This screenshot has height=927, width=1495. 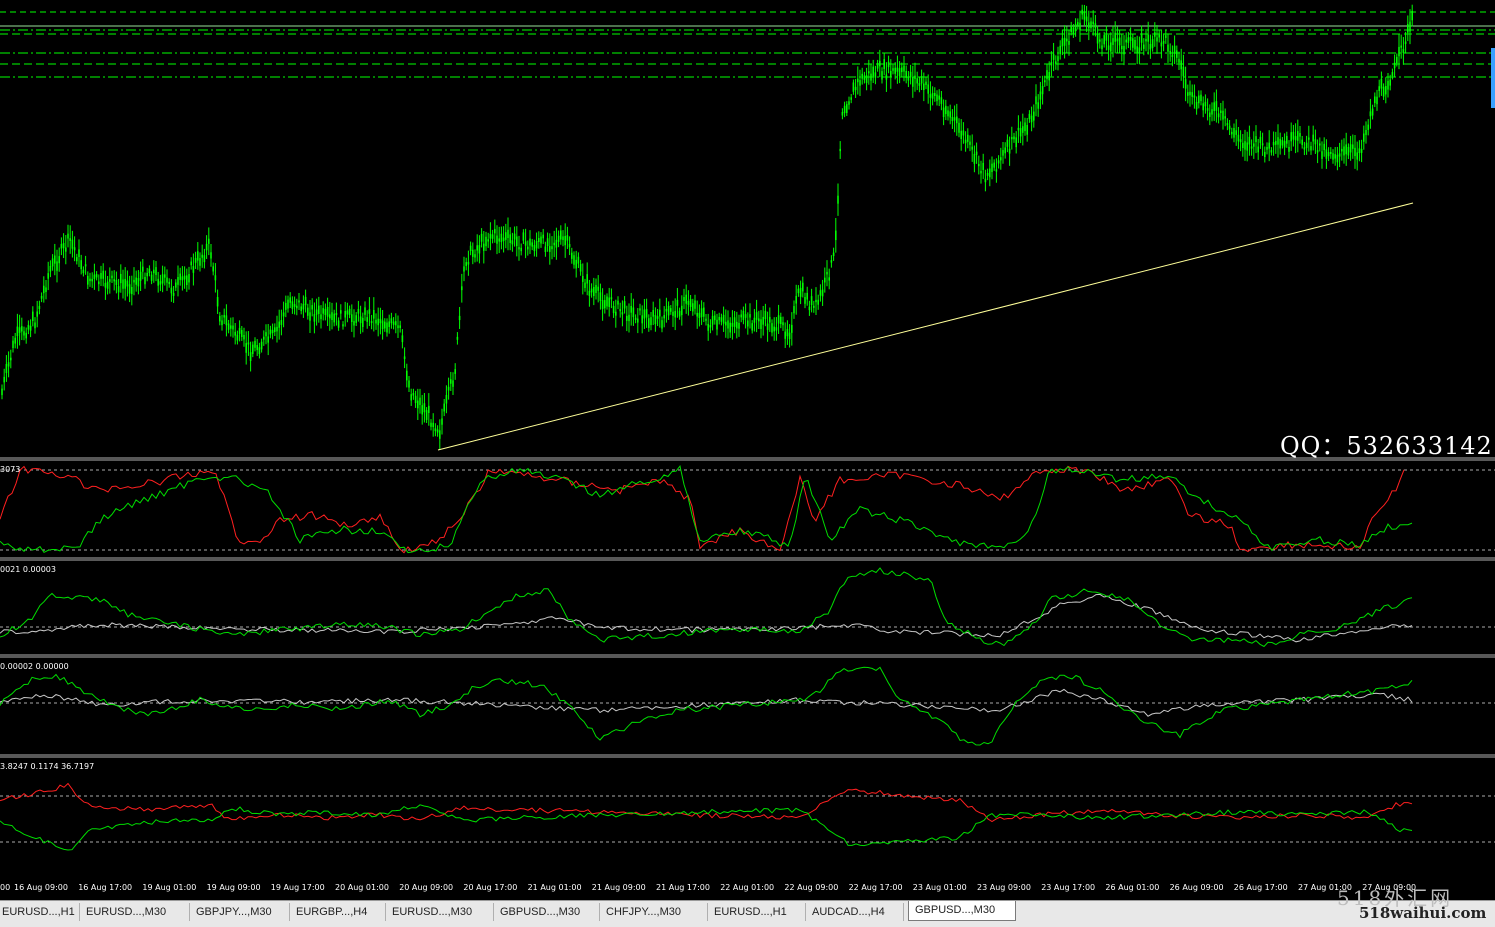 I want to click on chart-tab: EURGBP...,H4, so click(x=338, y=912).